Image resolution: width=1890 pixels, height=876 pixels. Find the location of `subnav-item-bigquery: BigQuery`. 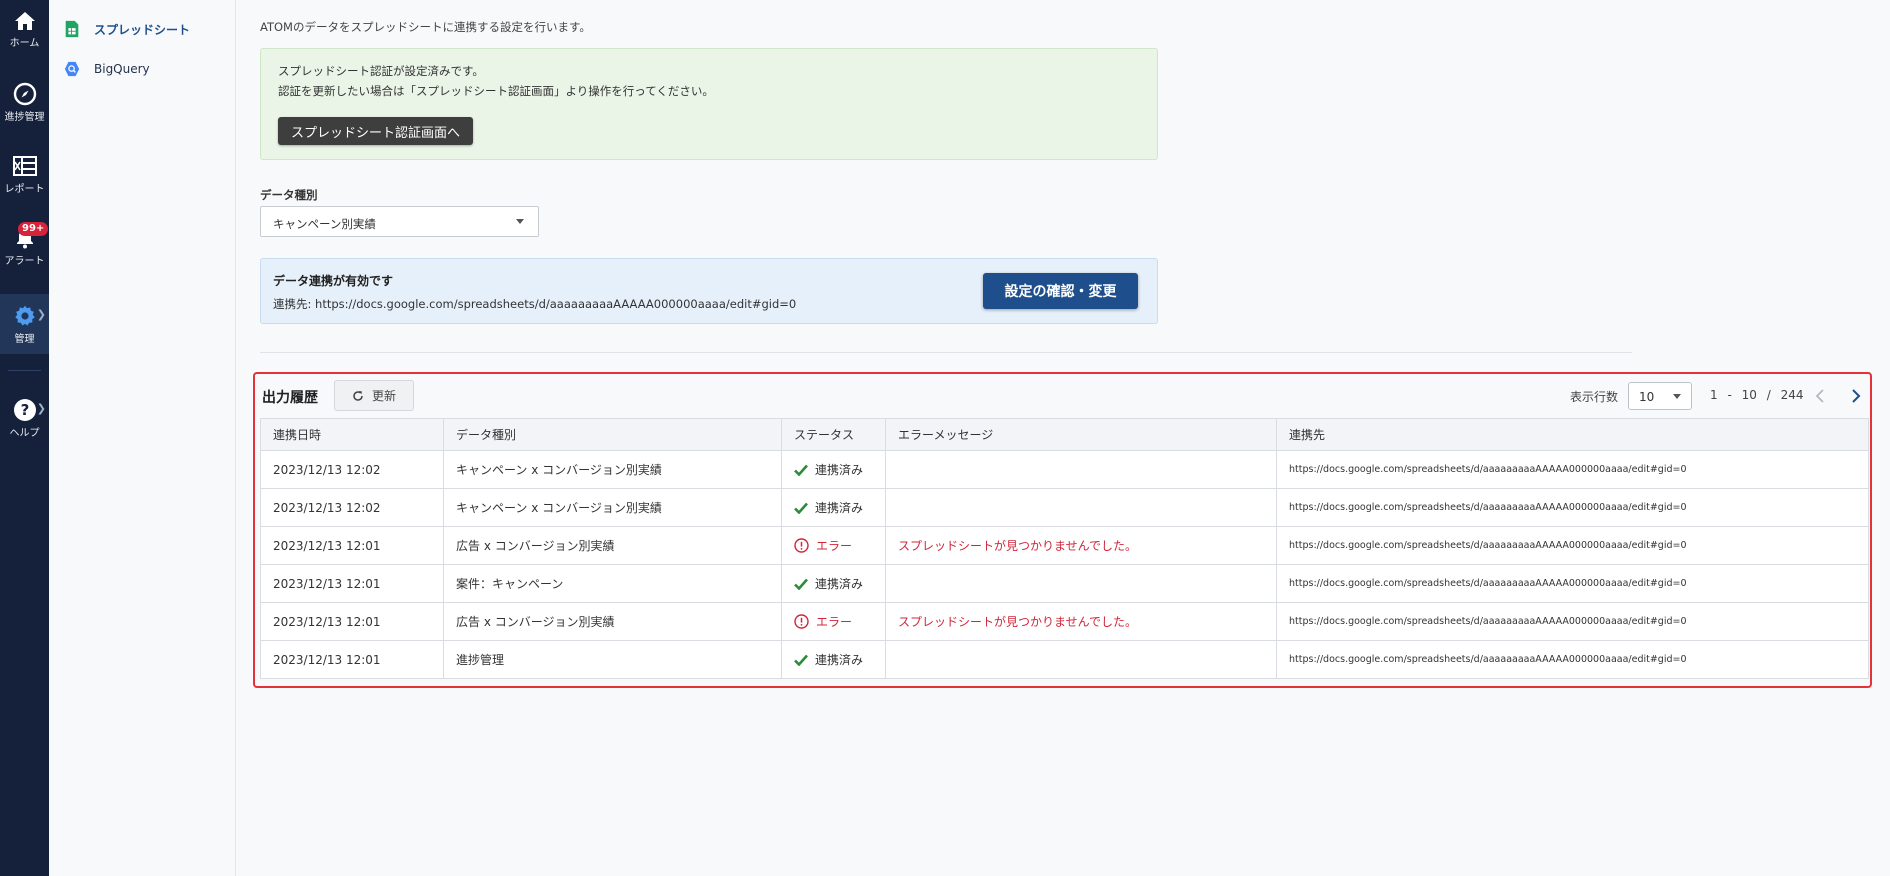

subnav-item-bigquery: BigQuery is located at coordinates (107, 69).